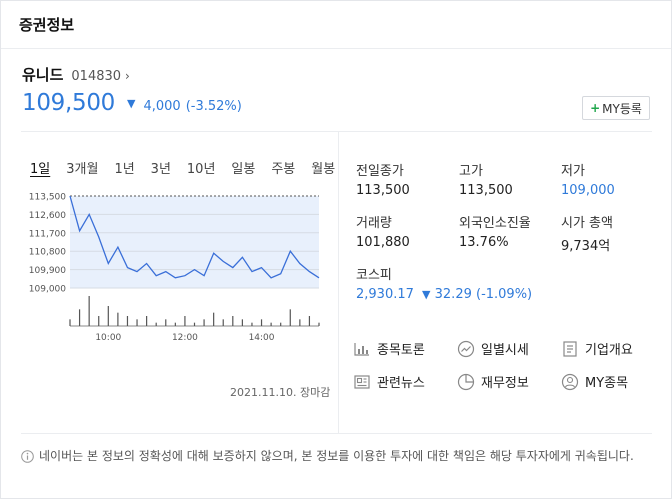 The width and height of the screenshot is (672, 499). I want to click on link-label: MY종목, so click(607, 383).